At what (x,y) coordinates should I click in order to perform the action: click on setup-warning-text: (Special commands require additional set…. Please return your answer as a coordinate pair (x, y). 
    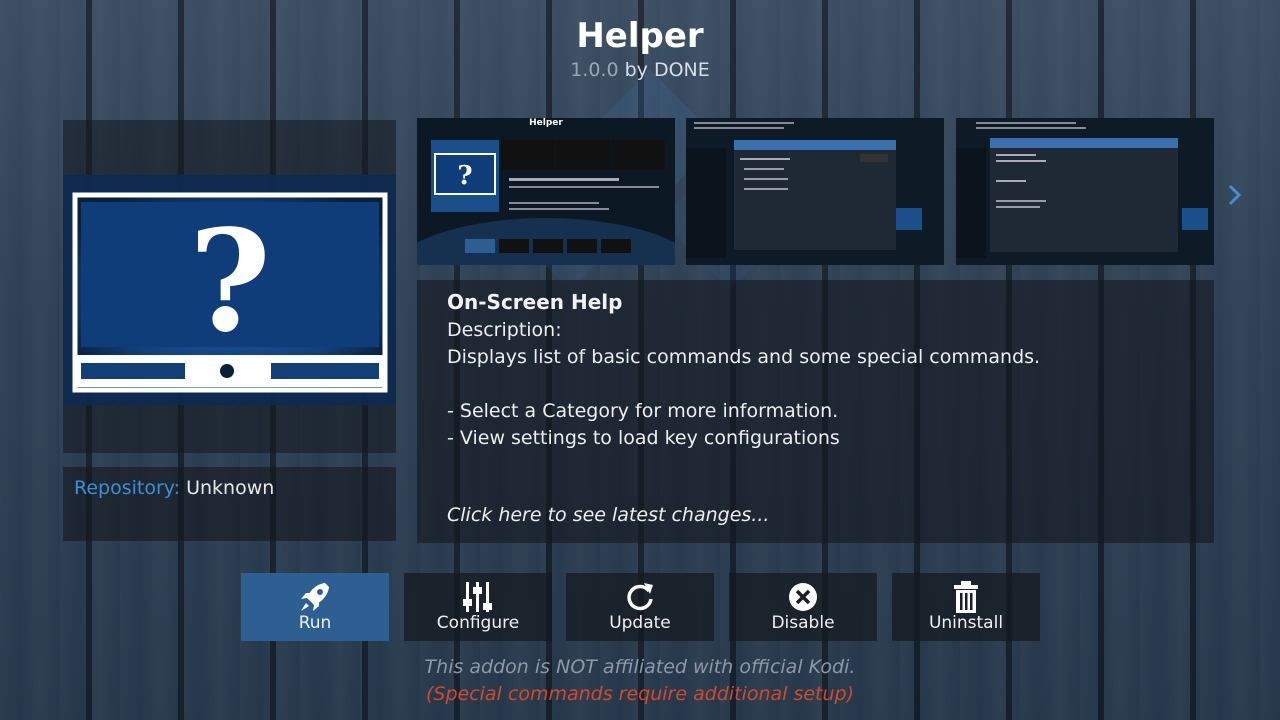
    Looking at the image, I should click on (640, 694).